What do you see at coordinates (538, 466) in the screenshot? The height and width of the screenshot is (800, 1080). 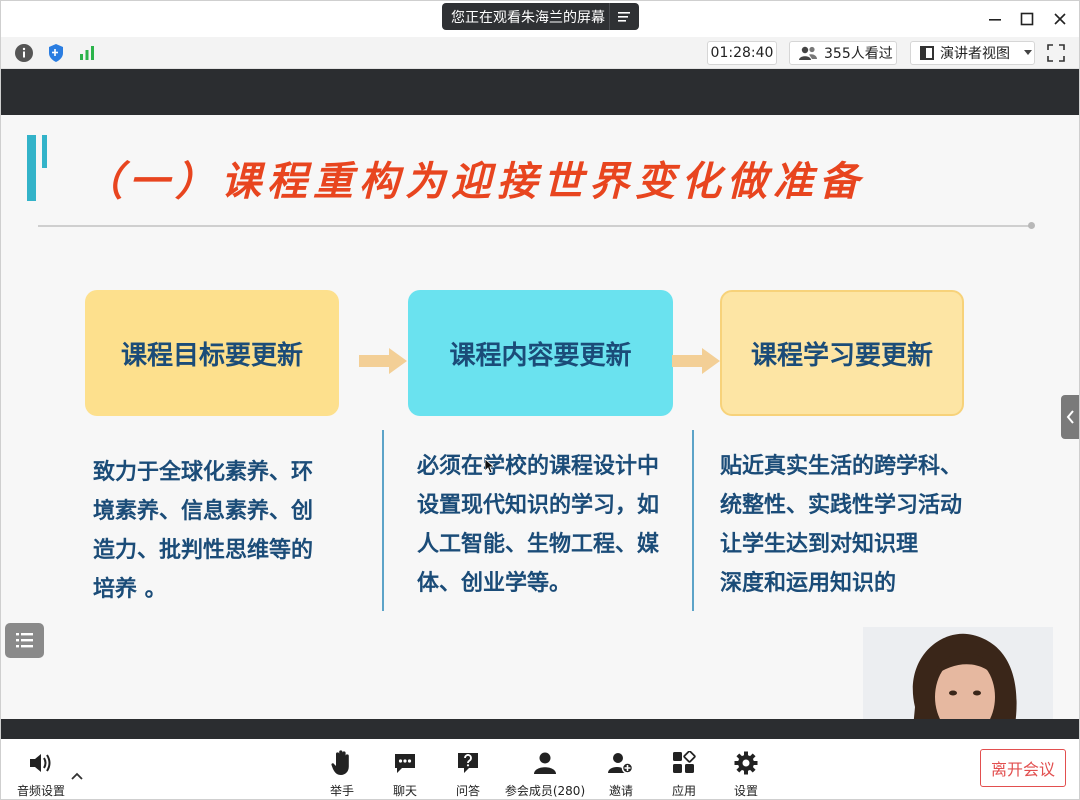 I see `text-line: 必须在学校的课程设计中` at bounding box center [538, 466].